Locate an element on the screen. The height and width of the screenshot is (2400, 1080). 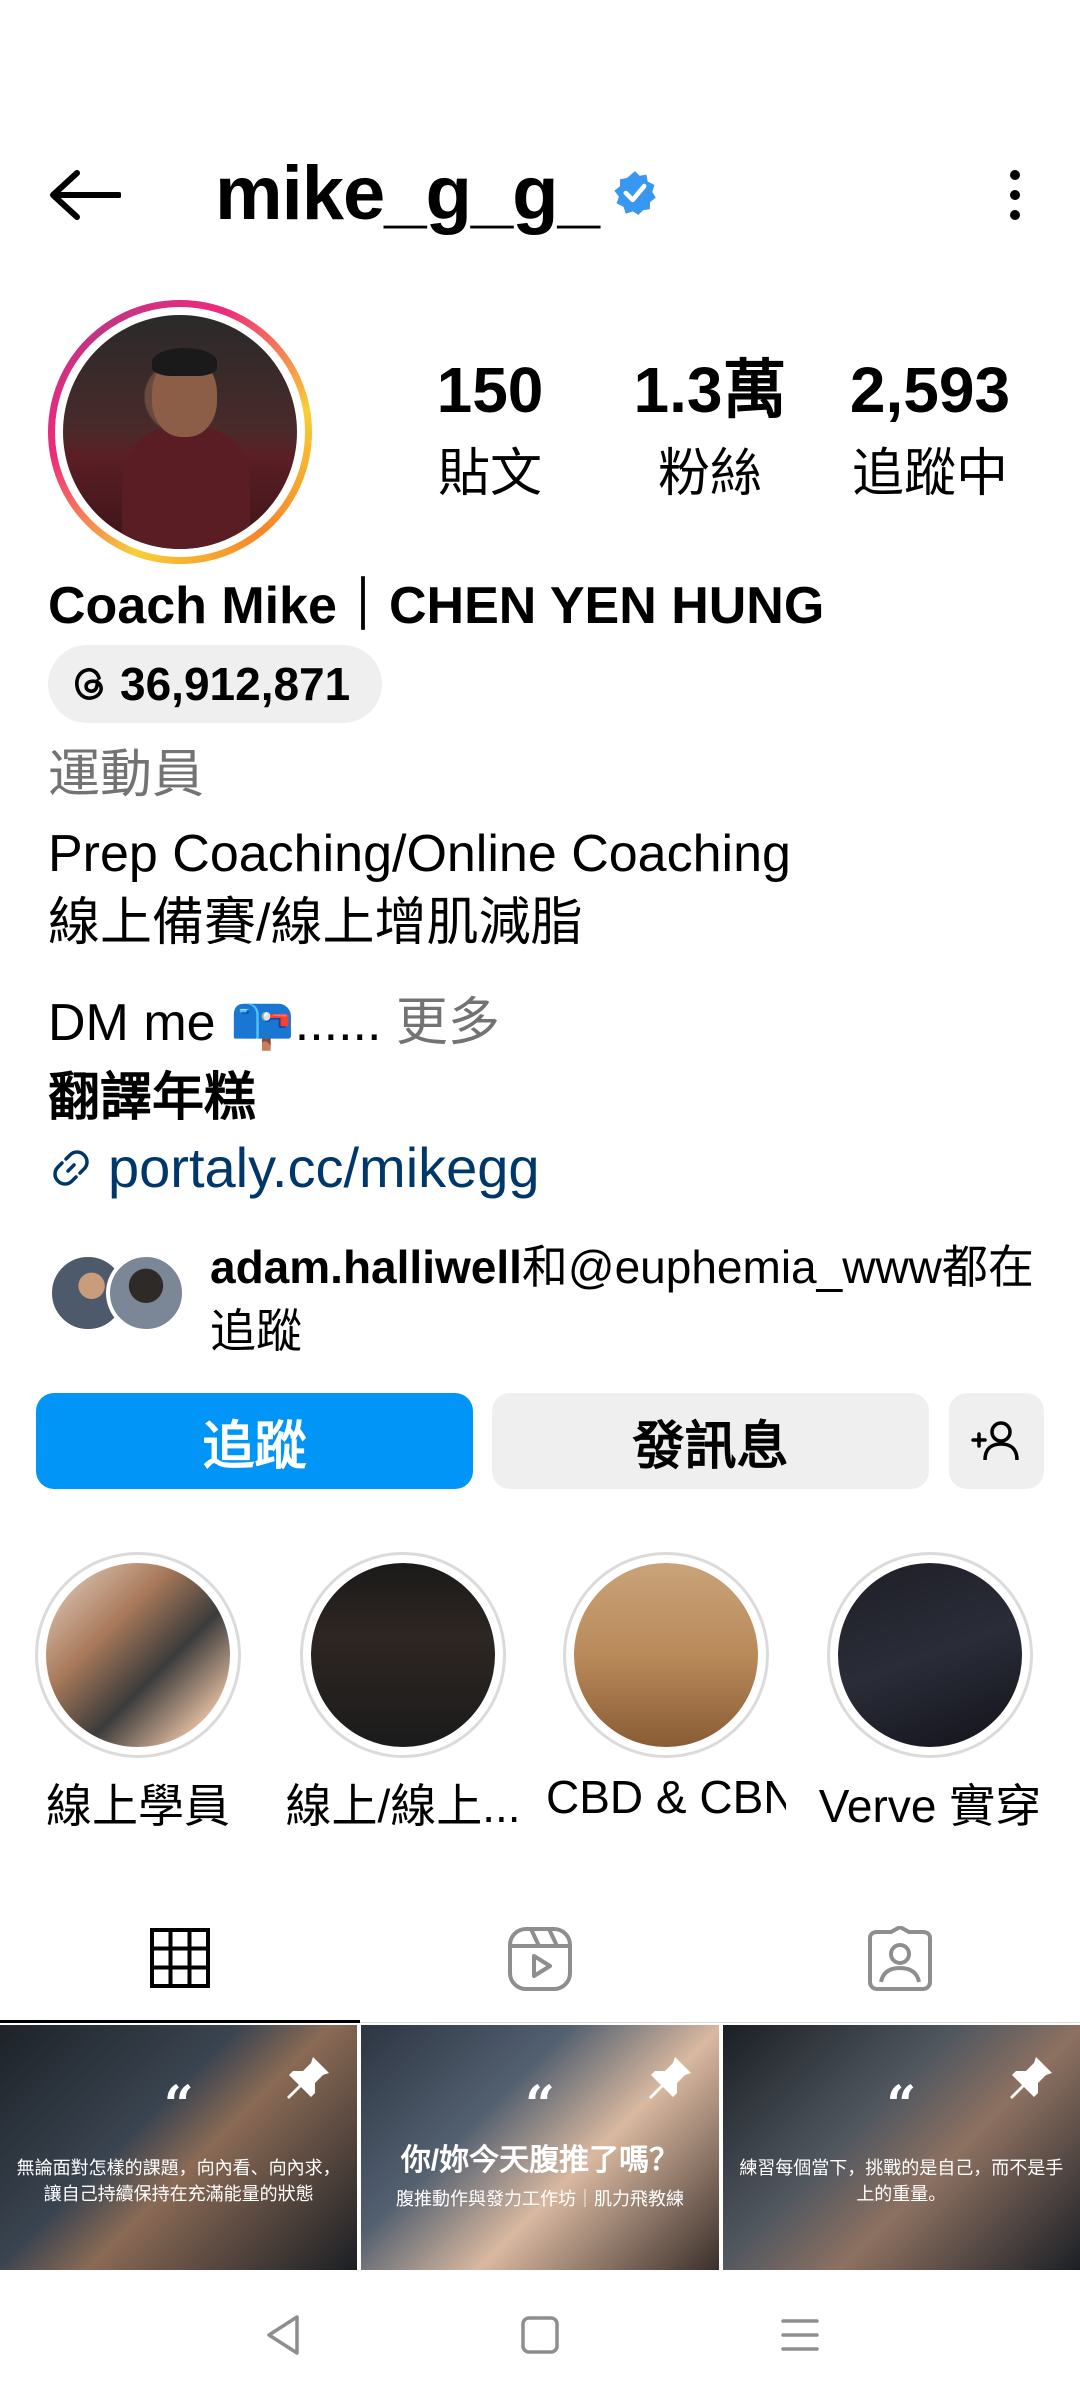
profile-stats: 150 貼文 1.3萬 粉絲 2,593 追蹤中 is located at coordinates (710, 430).